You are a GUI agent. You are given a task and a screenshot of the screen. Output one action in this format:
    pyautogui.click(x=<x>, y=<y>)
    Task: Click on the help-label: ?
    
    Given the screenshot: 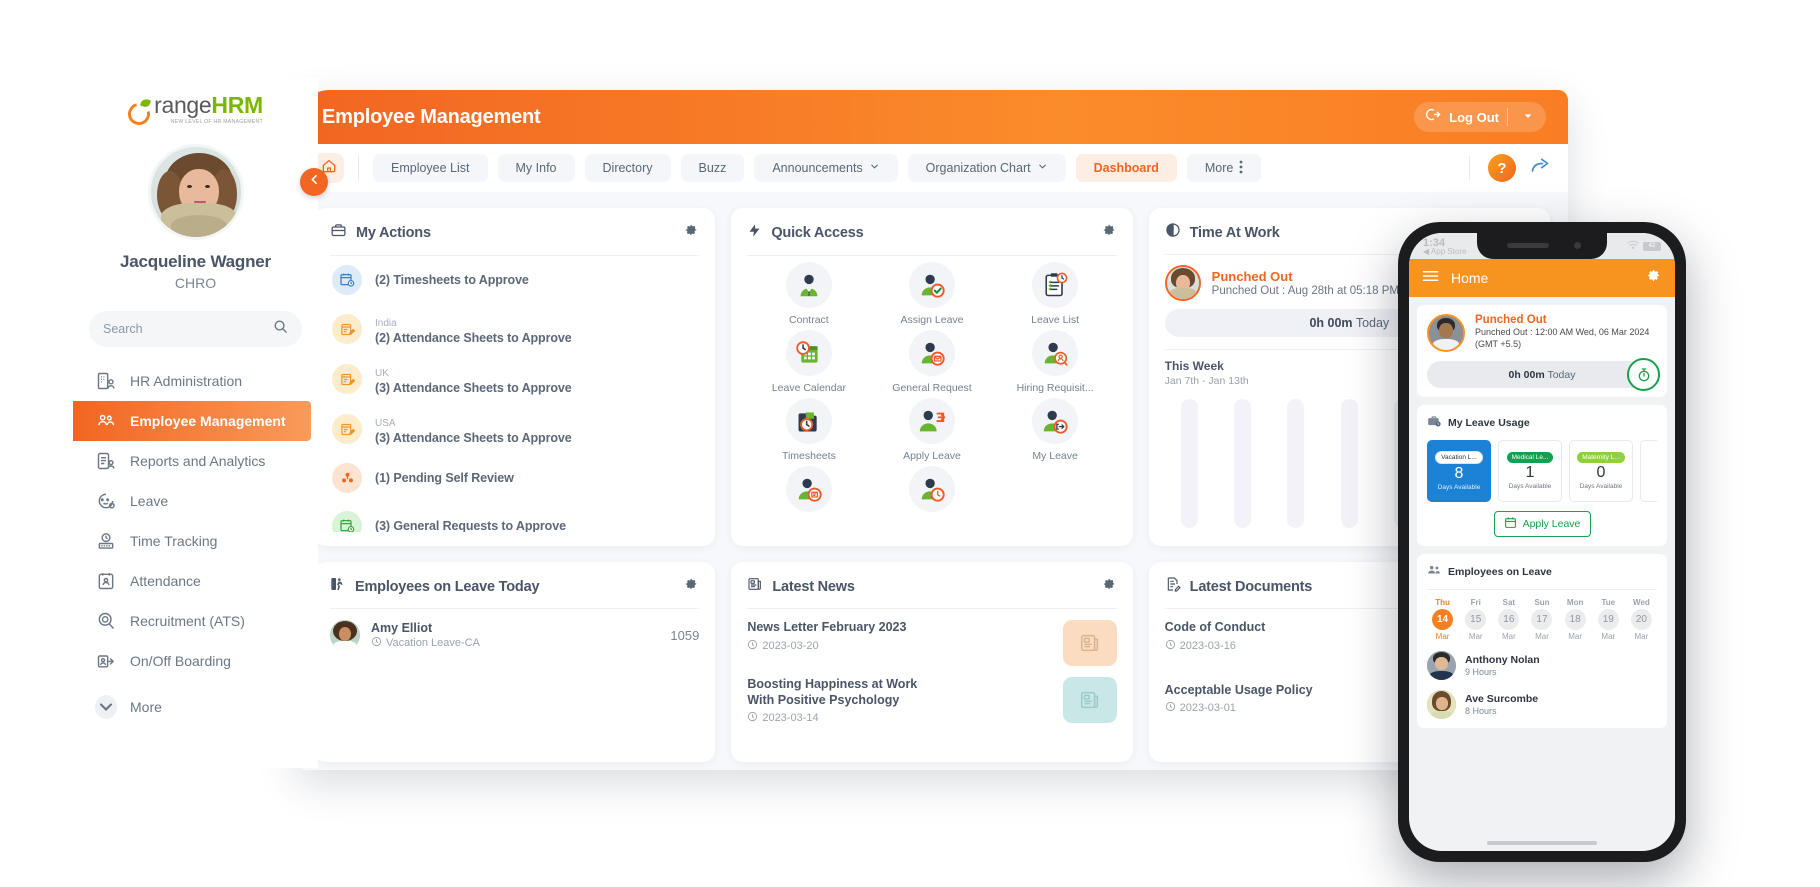 What is the action you would take?
    pyautogui.click(x=1502, y=168)
    